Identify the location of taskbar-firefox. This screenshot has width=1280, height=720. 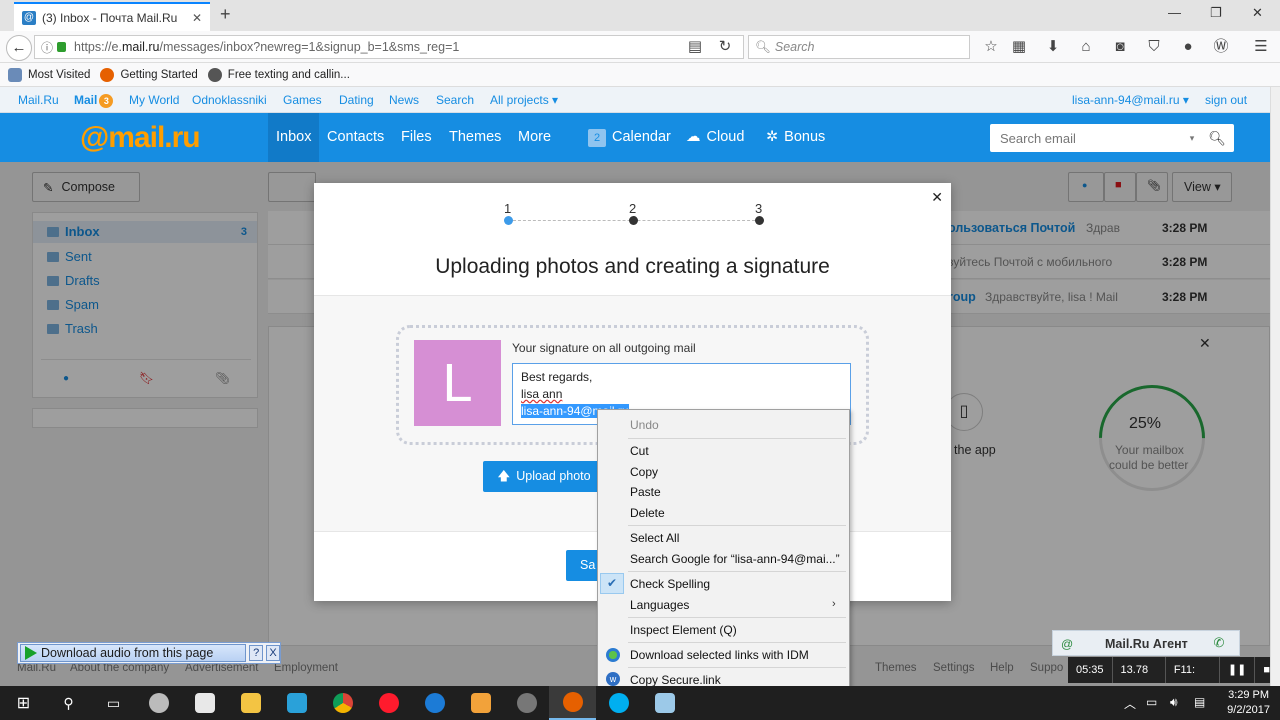
(572, 703).